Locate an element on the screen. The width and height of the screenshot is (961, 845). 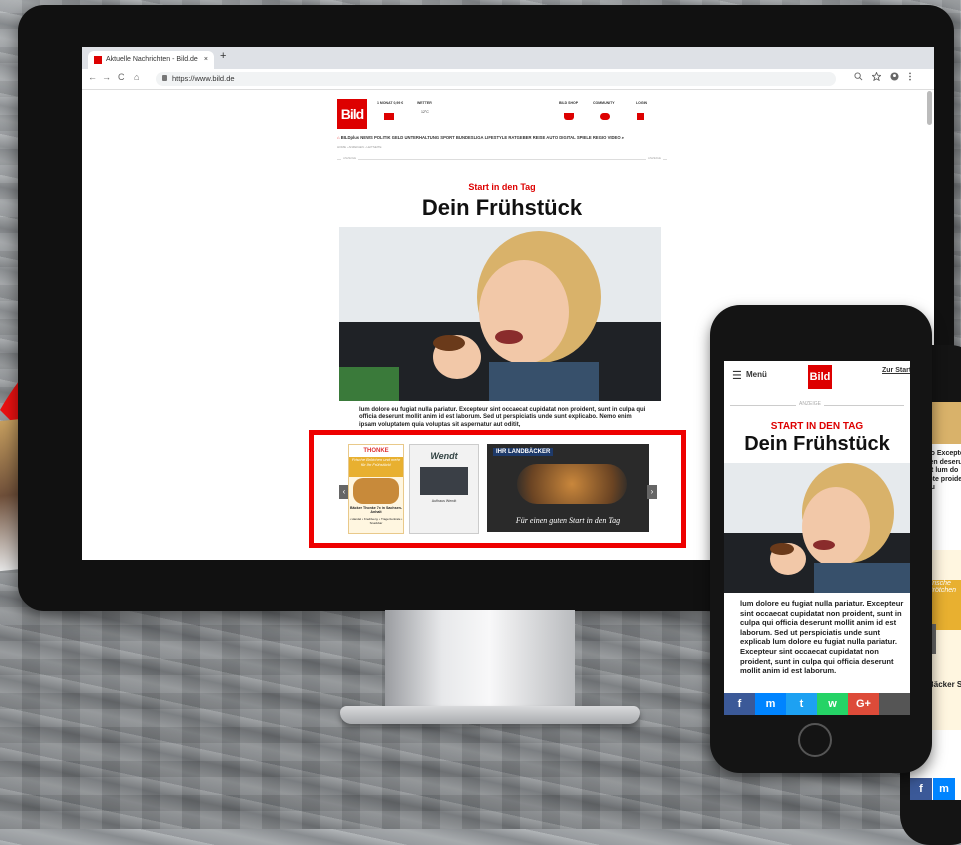
browser-tab: Aktuelle Nachrichten - Bild.de × is located at coordinates (151, 60).